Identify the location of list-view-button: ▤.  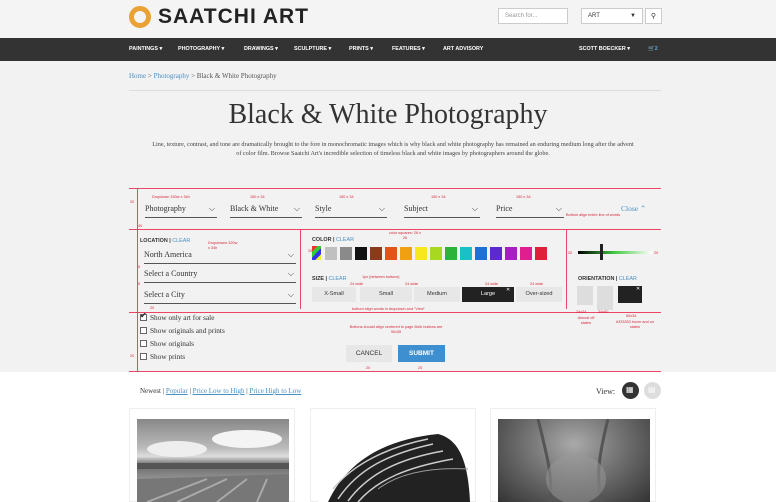
(652, 390).